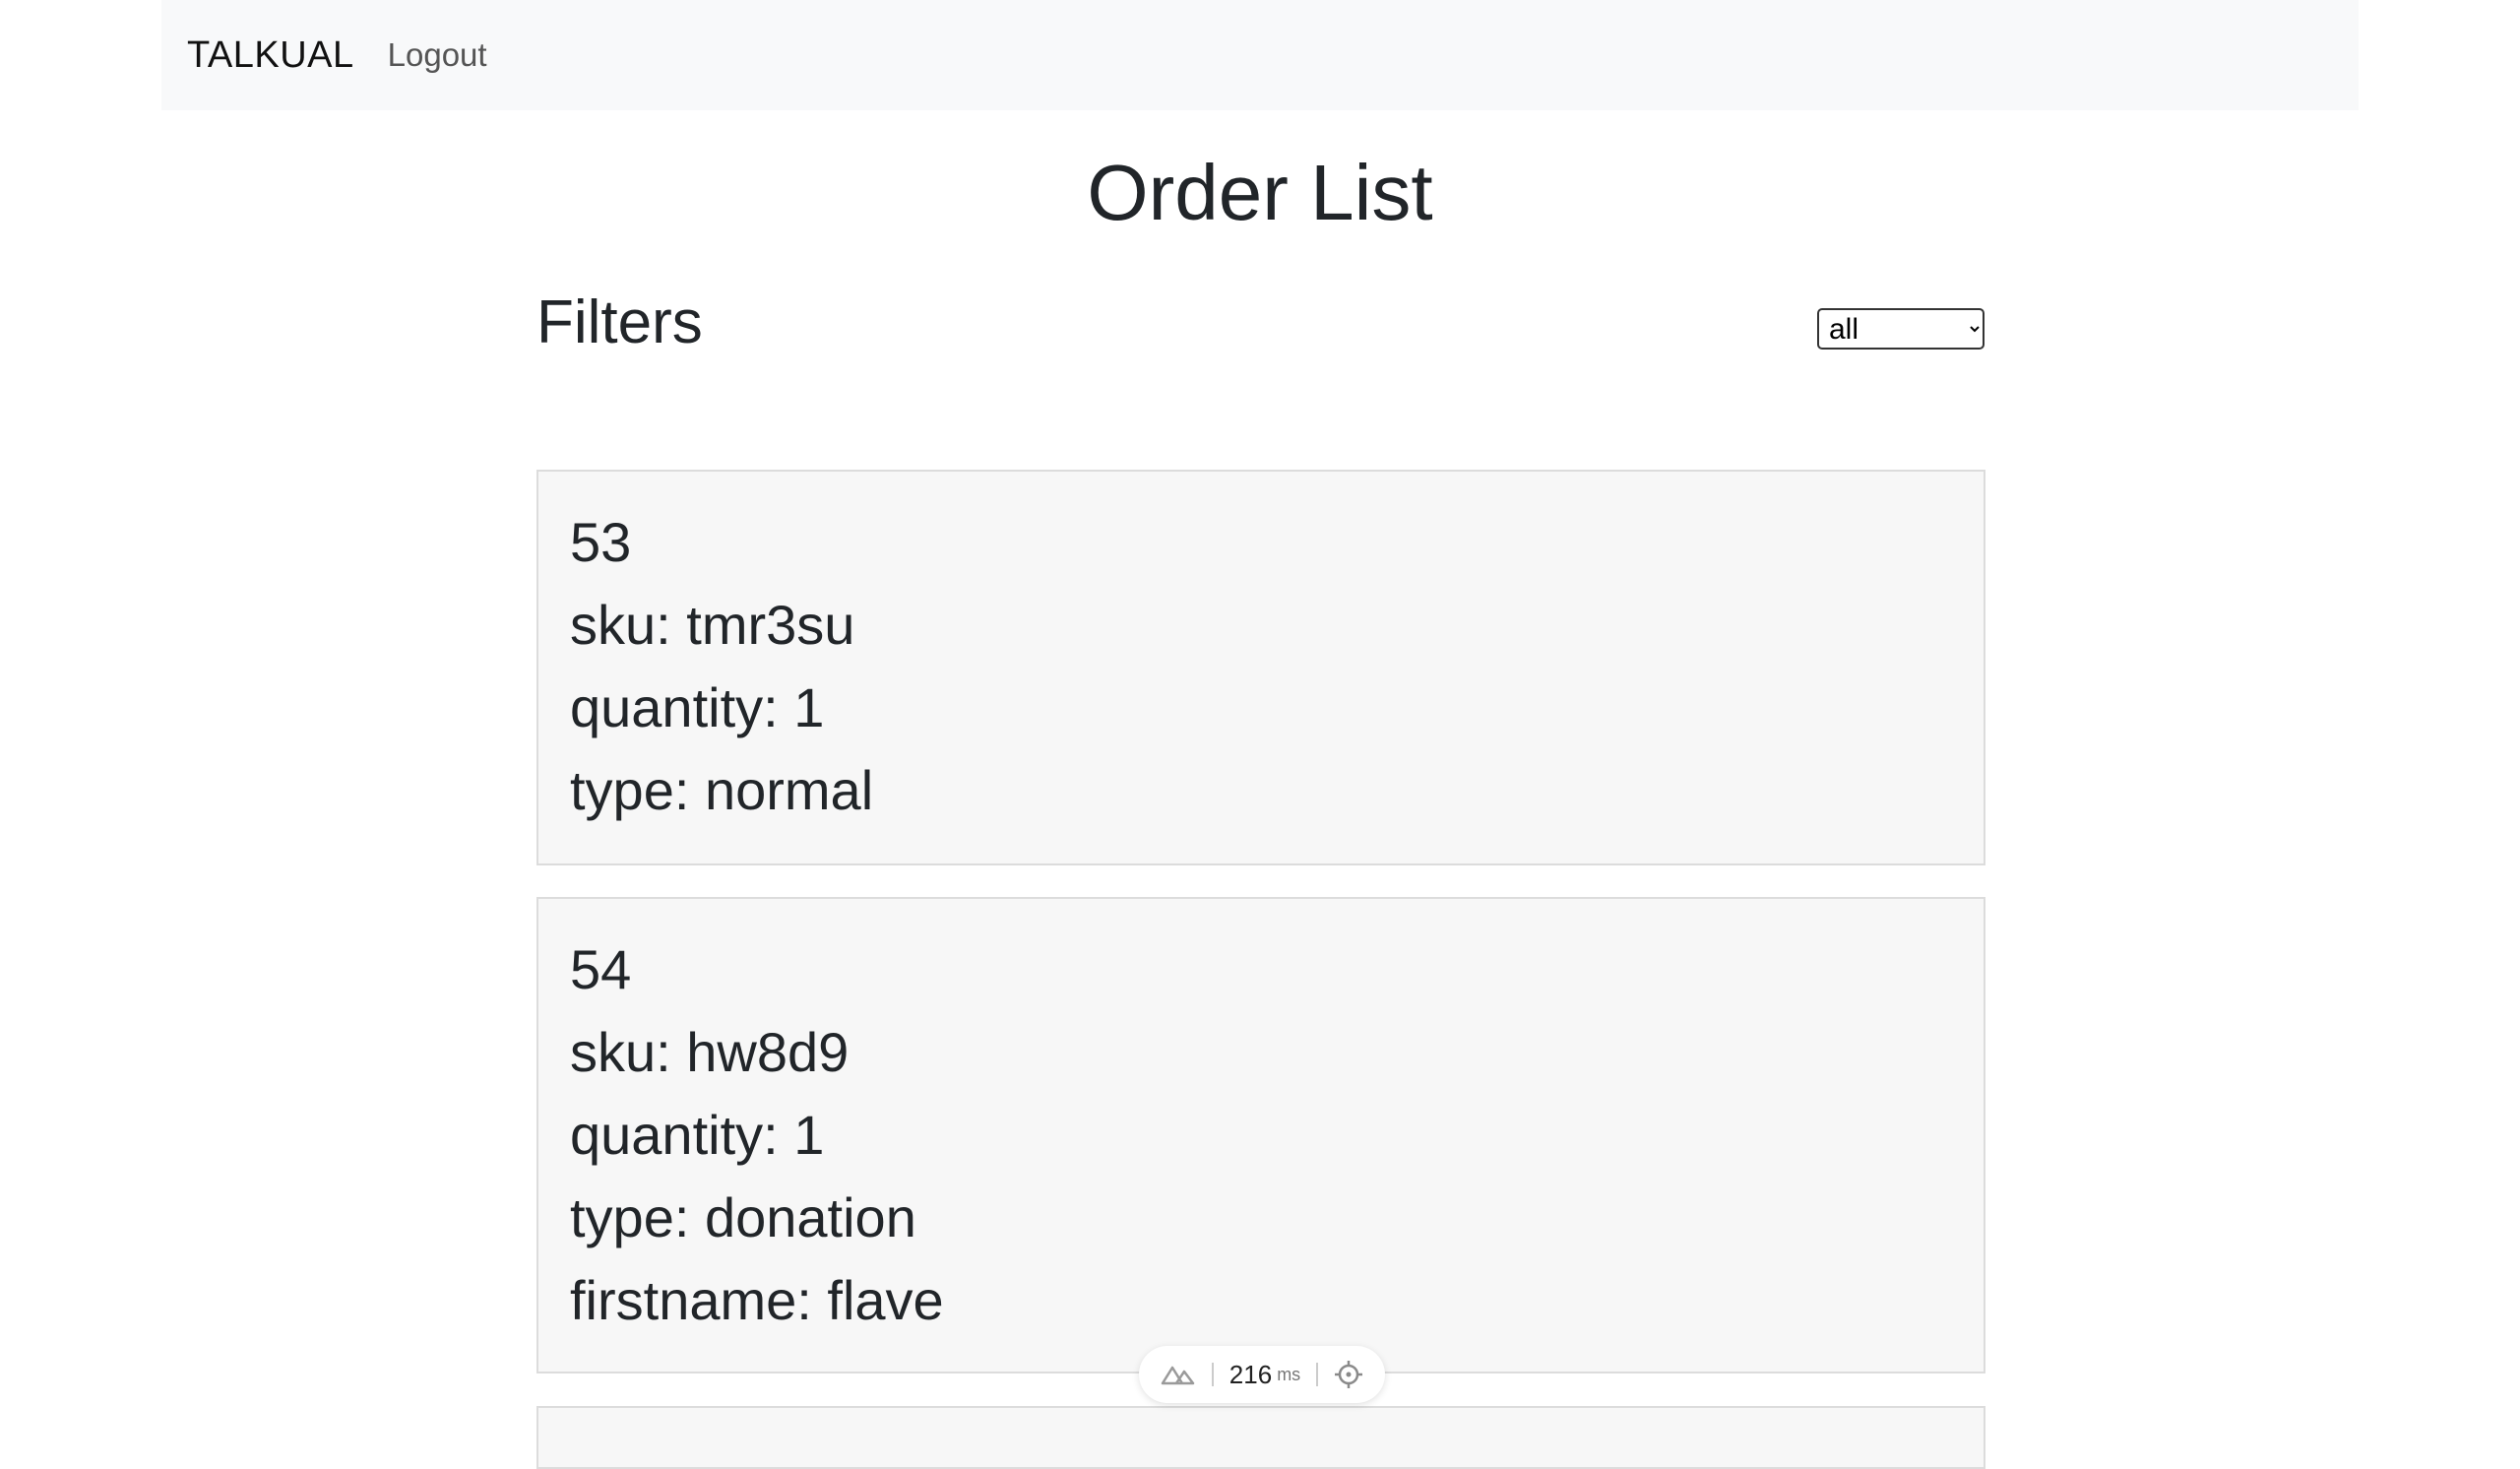  I want to click on order-id: 53, so click(601, 542).